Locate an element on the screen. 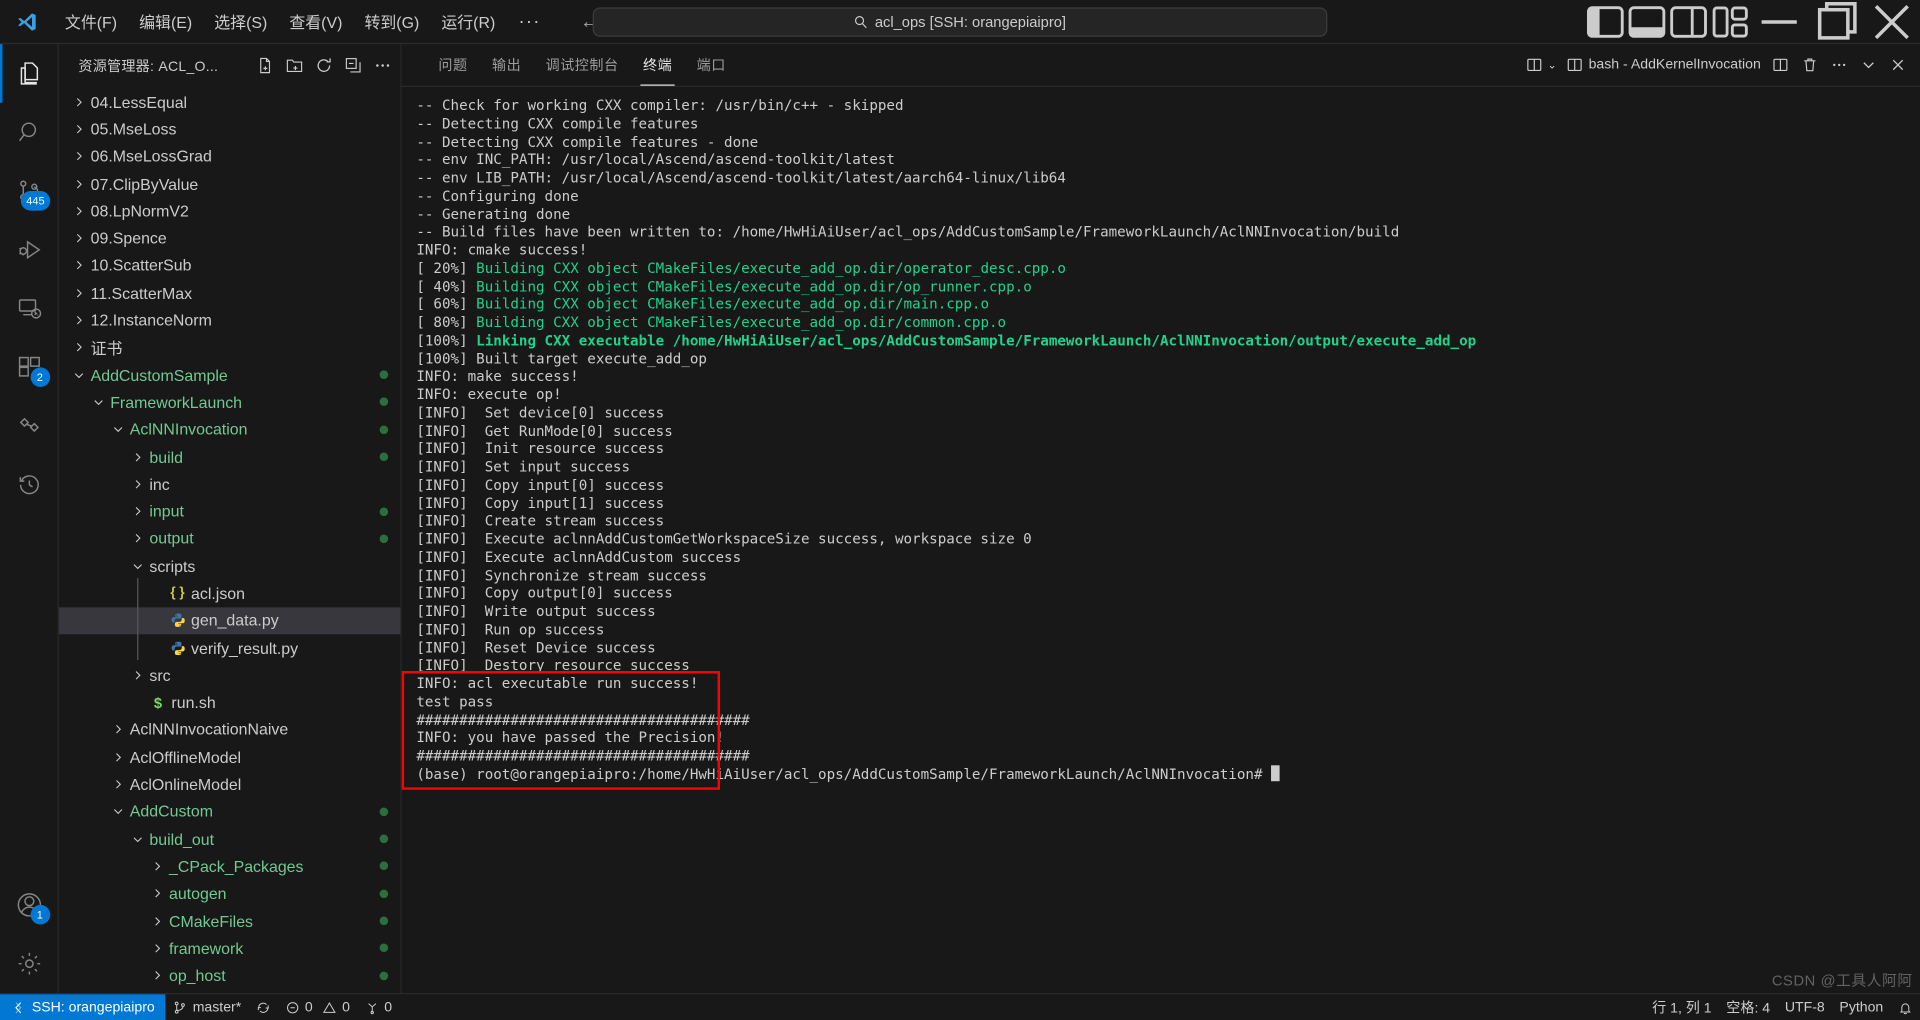 Image resolution: width=1920 pixels, height=1020 pixels. menu-view: 查看(V) is located at coordinates (315, 21).